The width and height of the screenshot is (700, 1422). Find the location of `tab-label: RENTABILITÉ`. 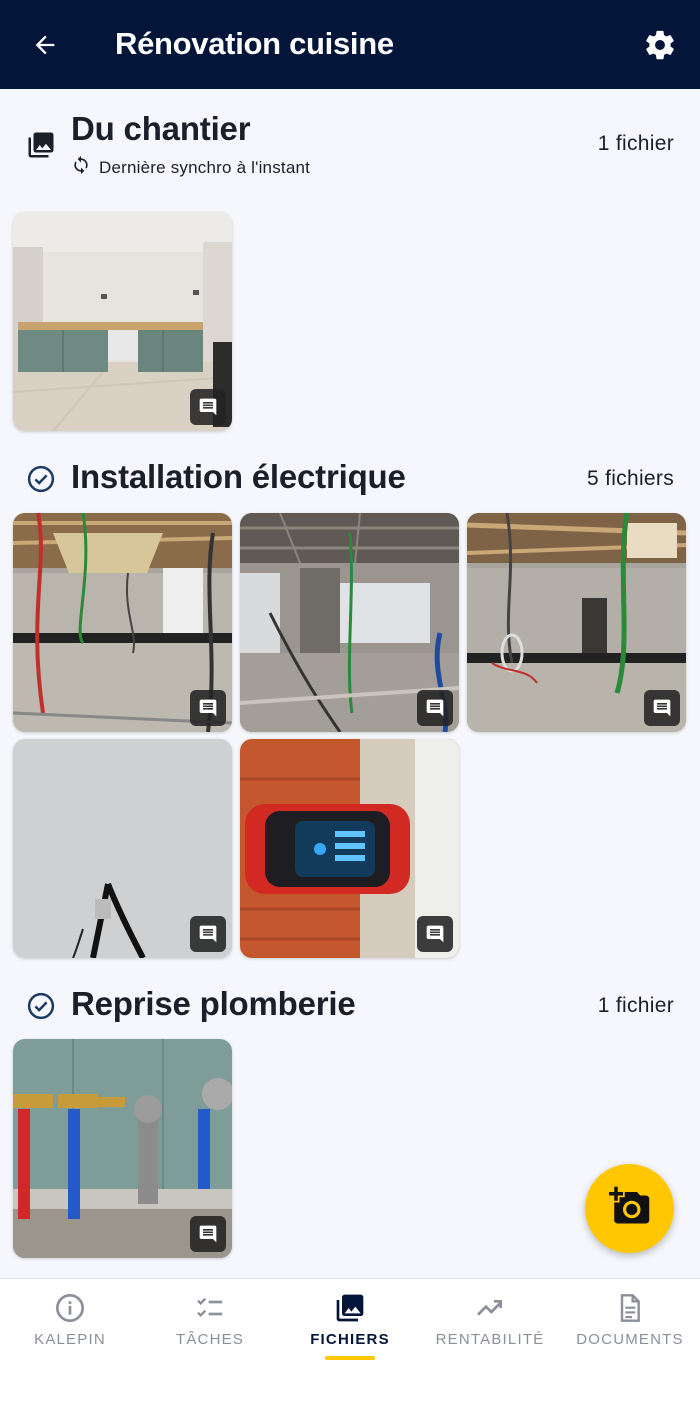

tab-label: RENTABILITÉ is located at coordinates (490, 1339).